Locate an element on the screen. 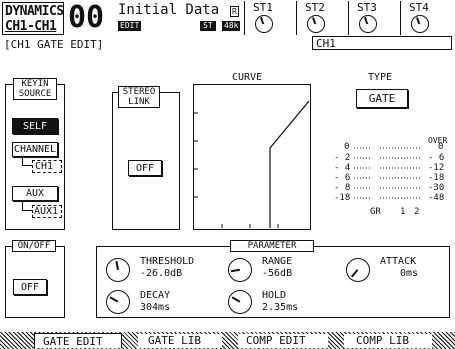 Image resolution: width=455 pixels, height=349 pixels. edit-badge: EDIT is located at coordinates (130, 26).